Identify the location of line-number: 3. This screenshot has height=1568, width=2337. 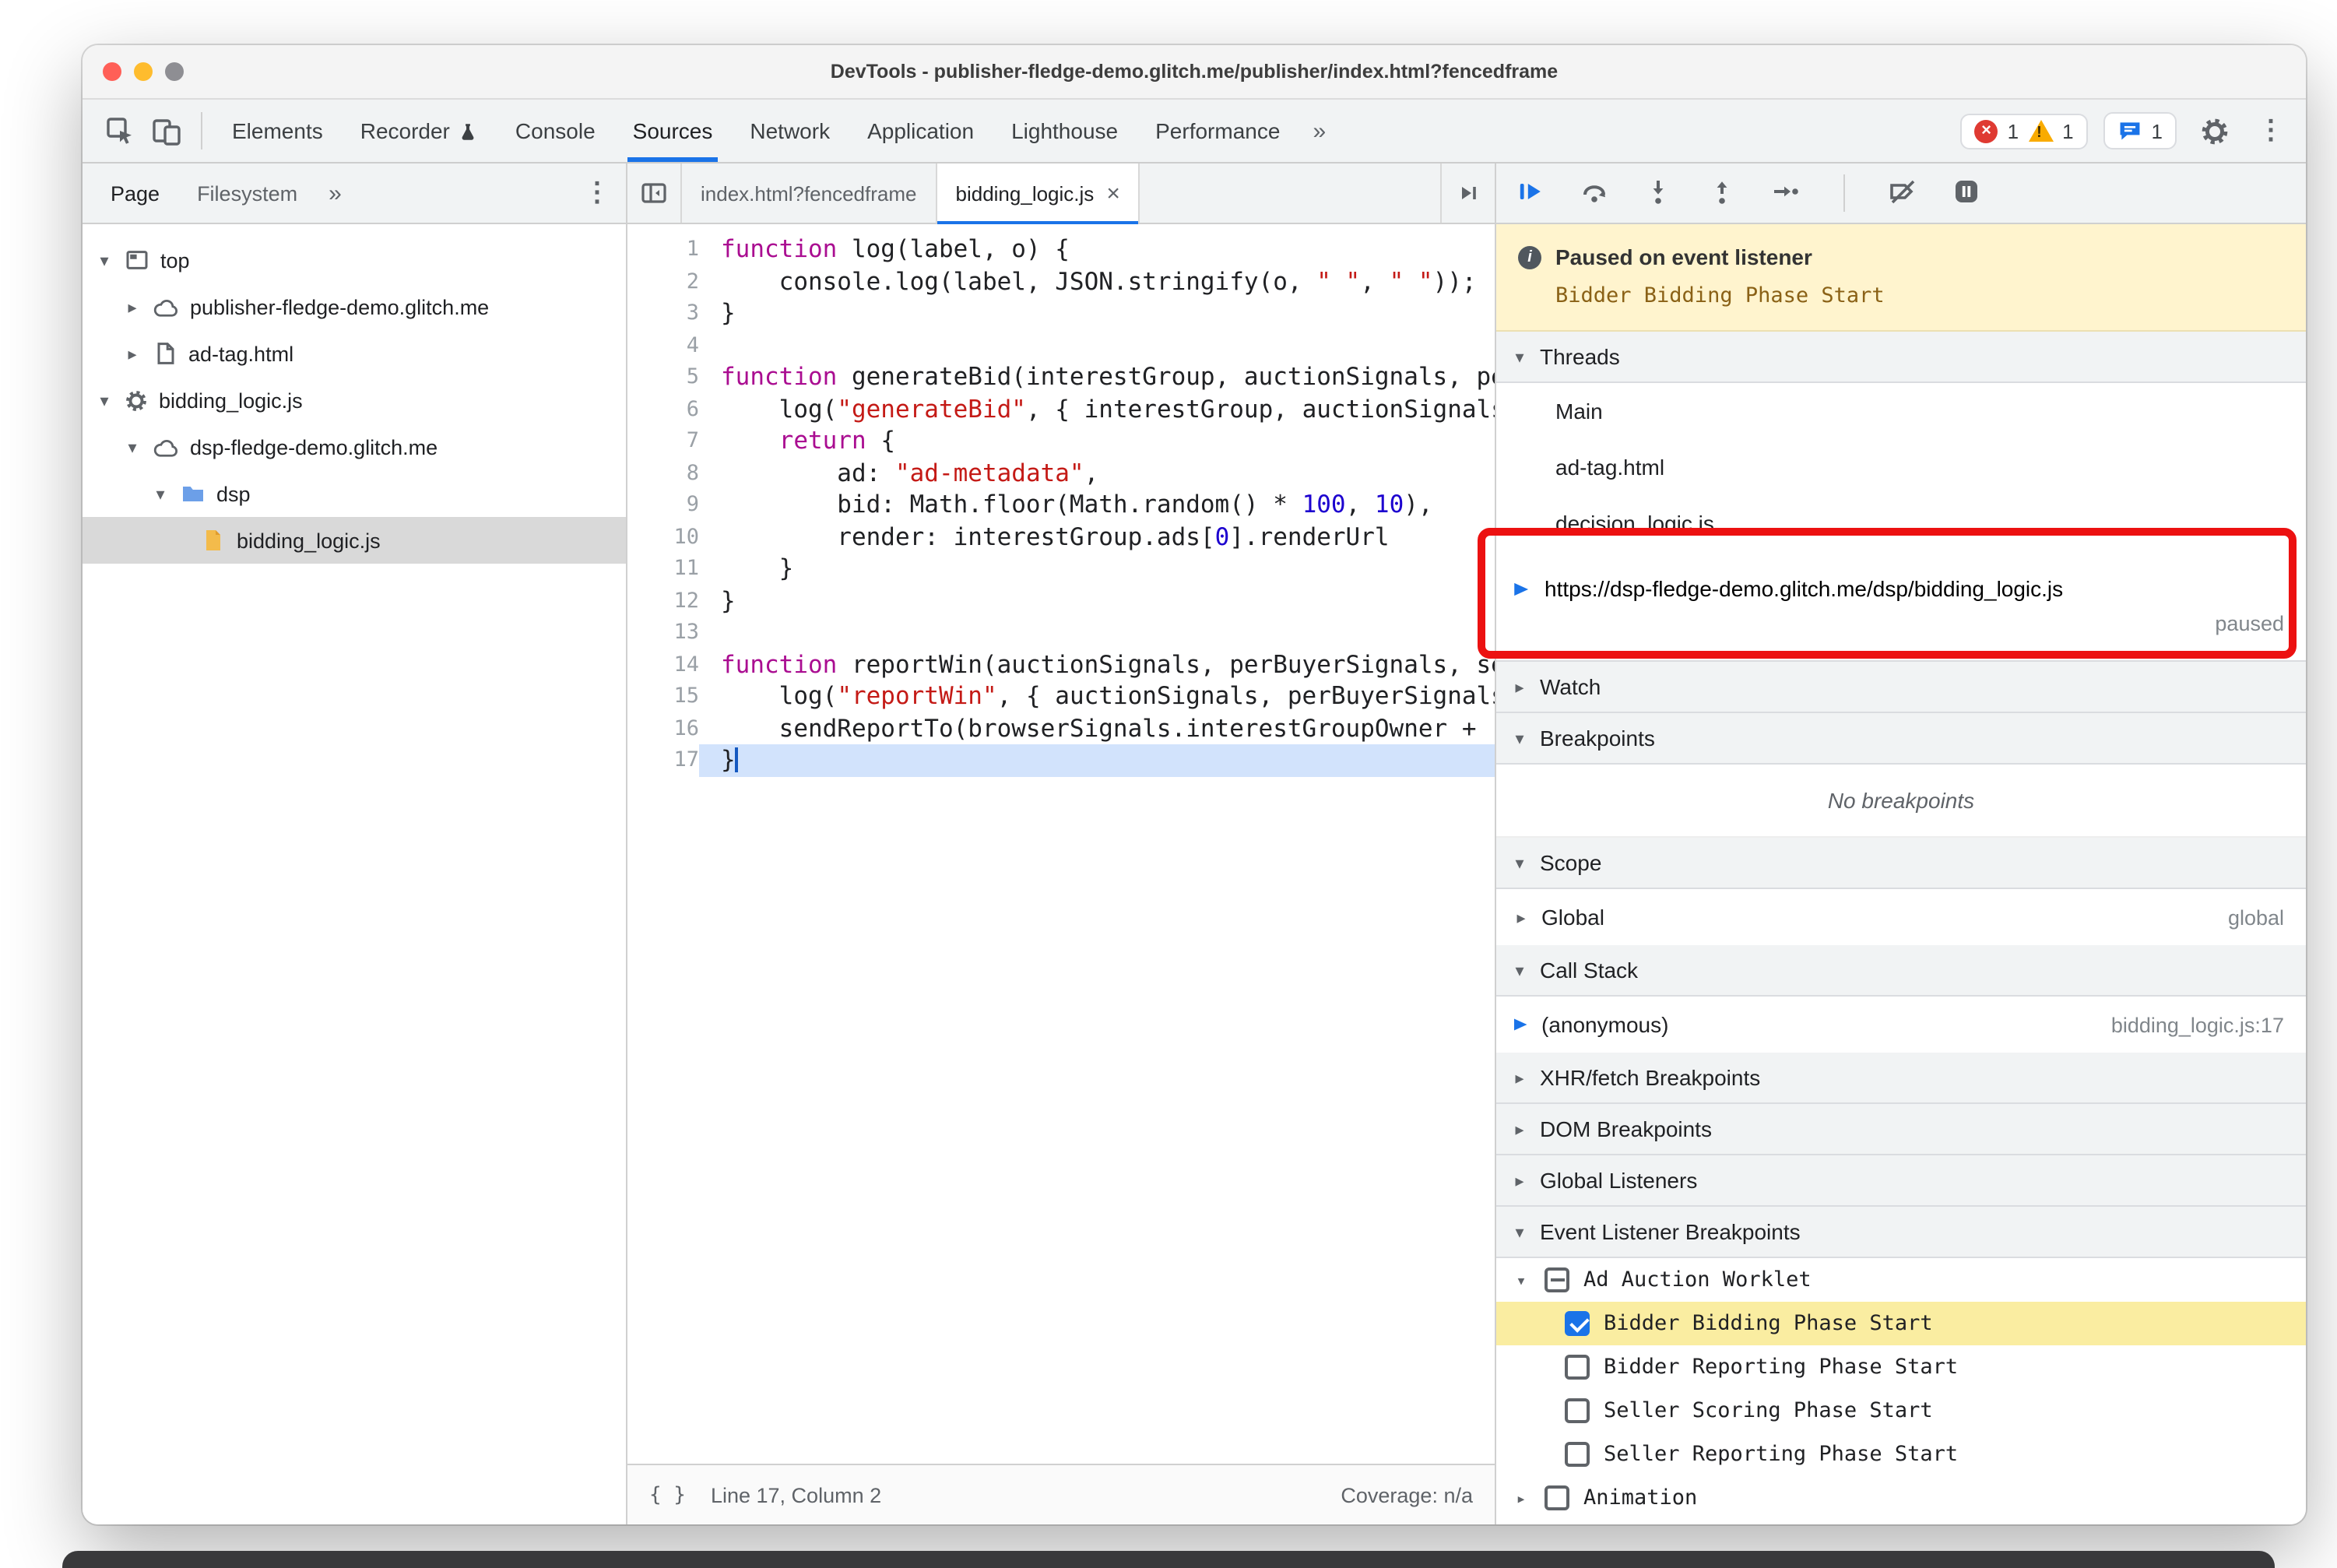
(663, 313).